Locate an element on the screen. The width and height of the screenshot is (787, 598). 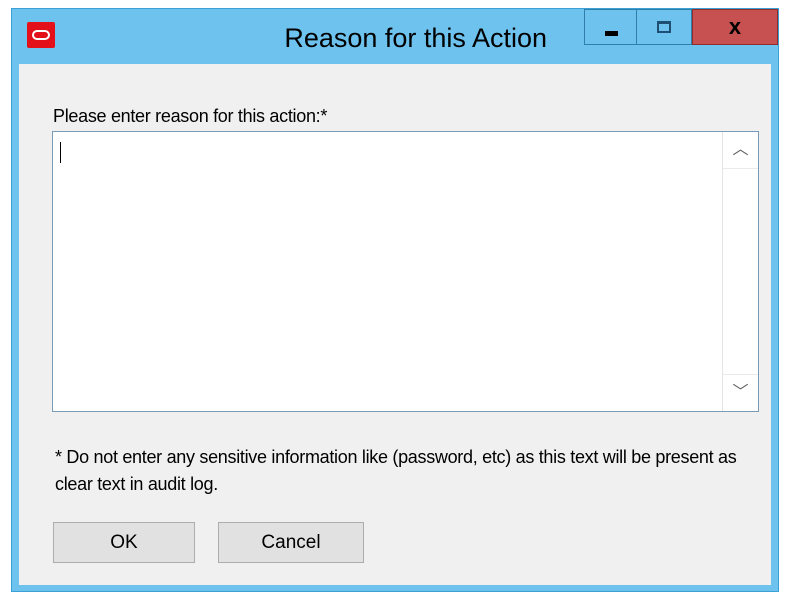
close-button: x is located at coordinates (735, 27).